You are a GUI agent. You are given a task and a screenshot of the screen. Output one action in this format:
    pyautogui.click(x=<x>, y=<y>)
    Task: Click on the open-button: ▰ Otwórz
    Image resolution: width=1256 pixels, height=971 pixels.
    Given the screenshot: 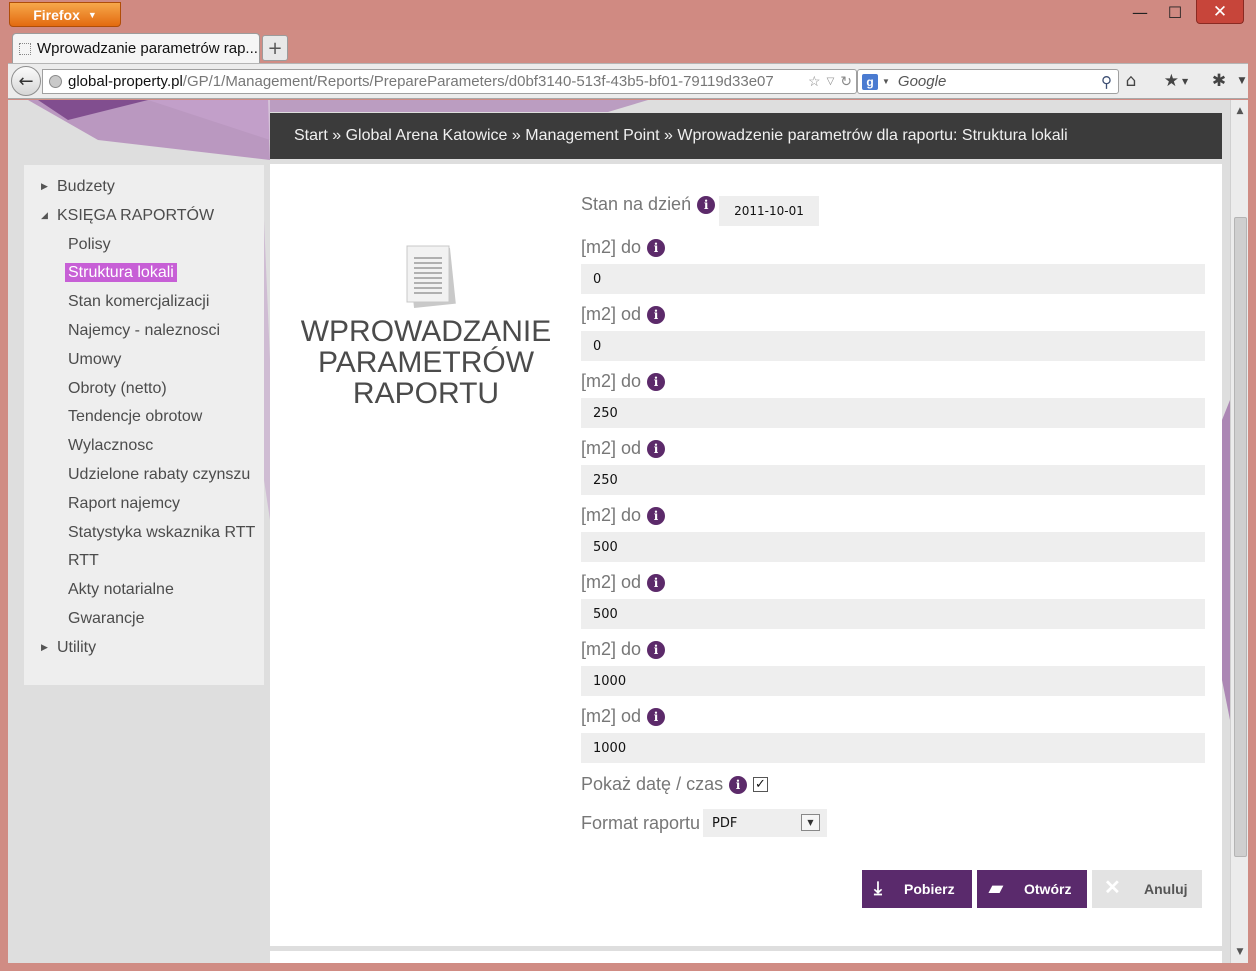 What is the action you would take?
    pyautogui.click(x=1032, y=889)
    